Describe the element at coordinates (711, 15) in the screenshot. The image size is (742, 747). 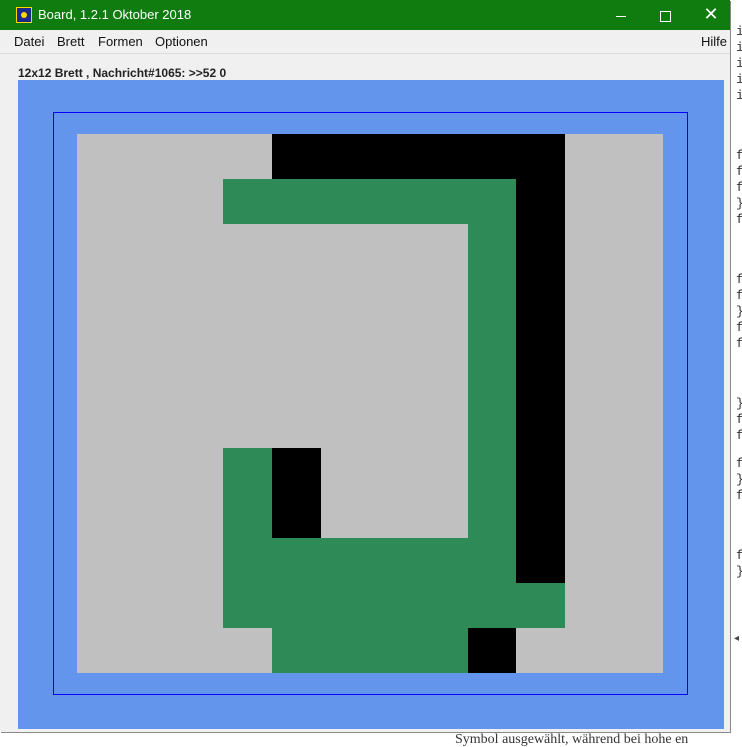
I see `close-button: ✕` at that location.